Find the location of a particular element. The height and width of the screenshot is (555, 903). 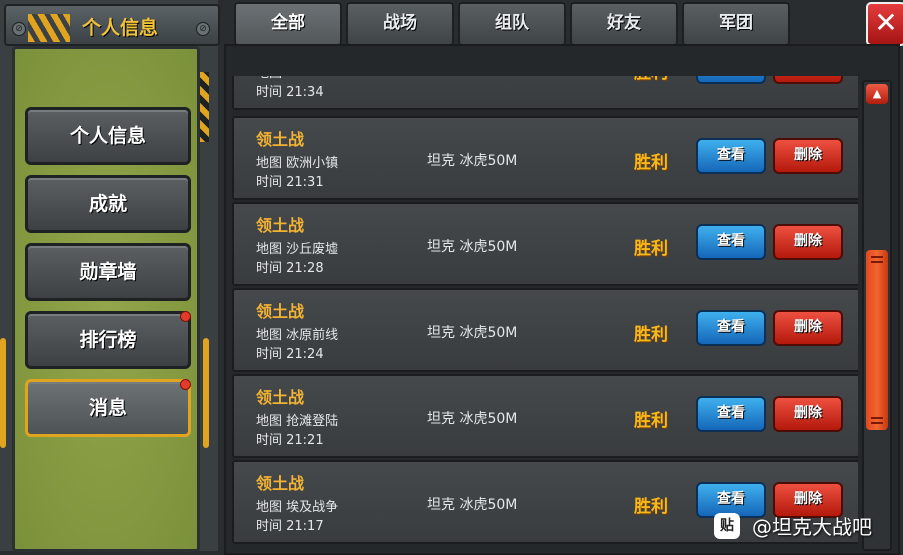

scroll-up-arrow-icon: ▲ is located at coordinates (877, 94).